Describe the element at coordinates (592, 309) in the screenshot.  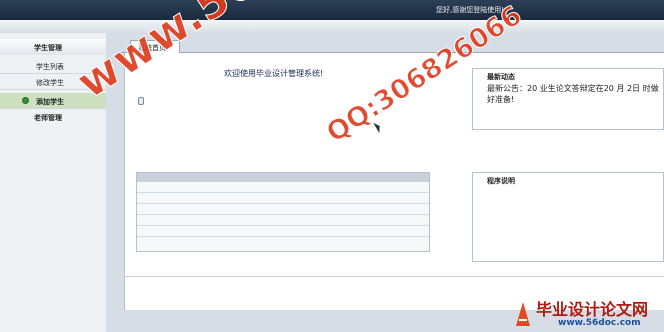
I see `brand-name: 毕业设计论文网` at that location.